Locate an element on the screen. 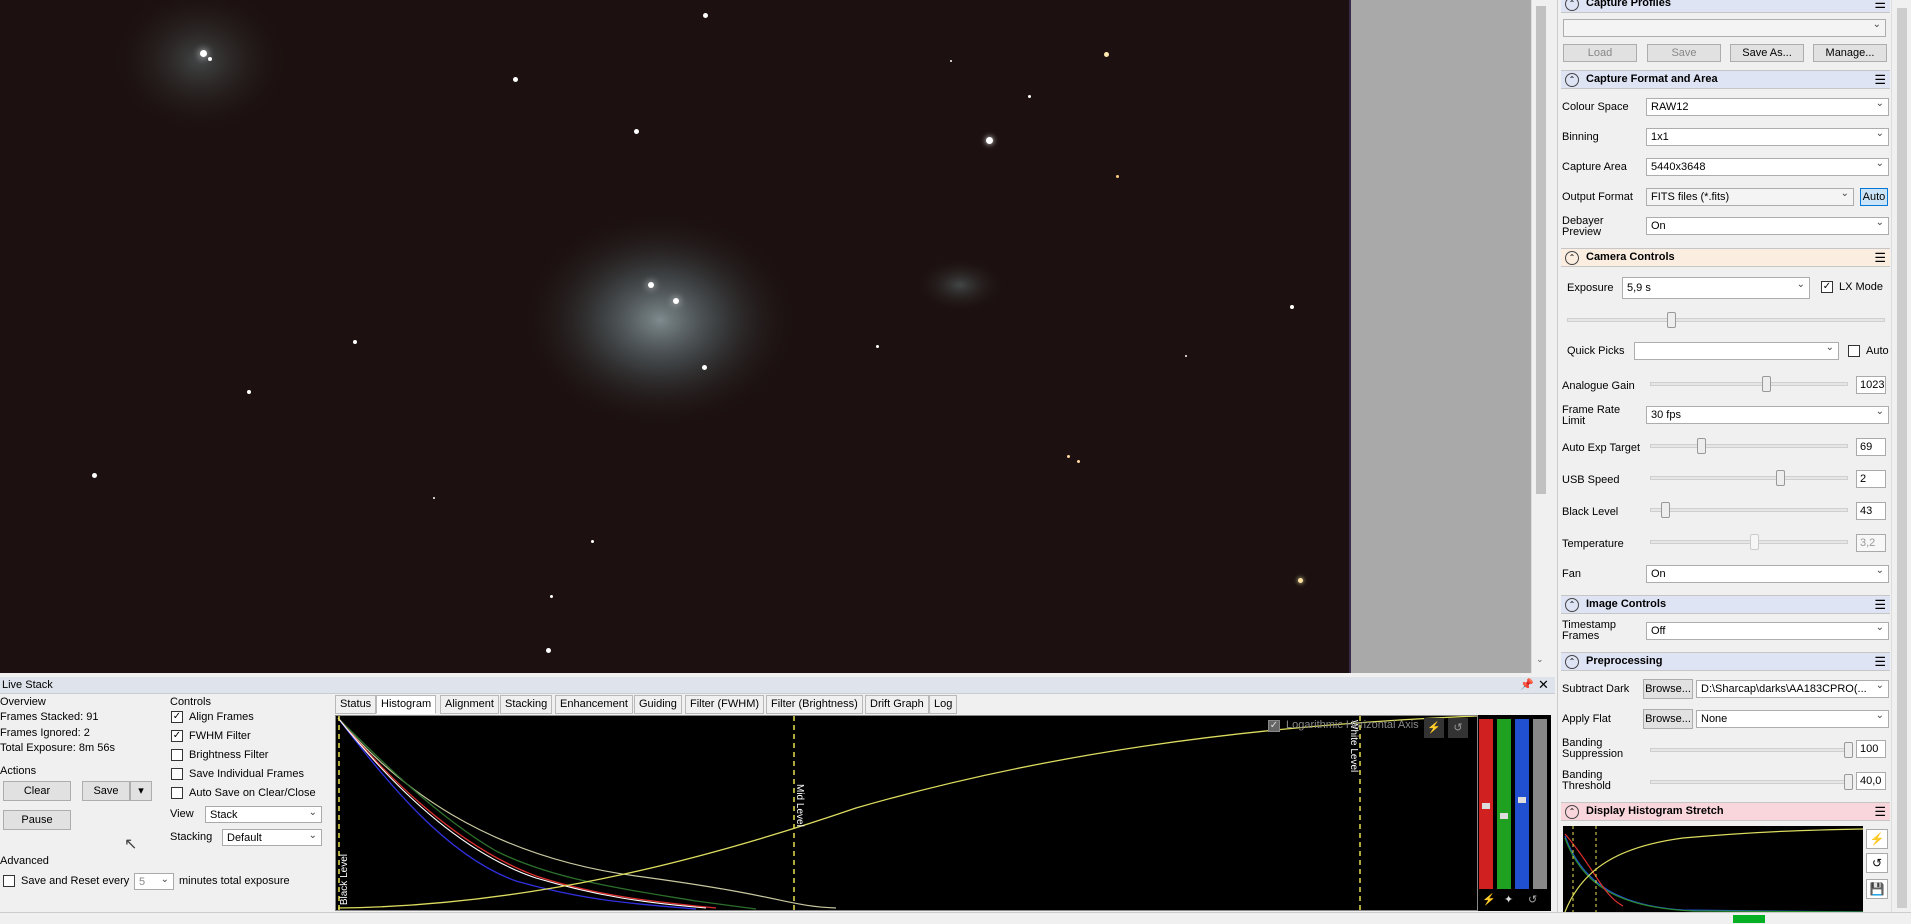  auto-exp-thumb is located at coordinates (1701, 446).